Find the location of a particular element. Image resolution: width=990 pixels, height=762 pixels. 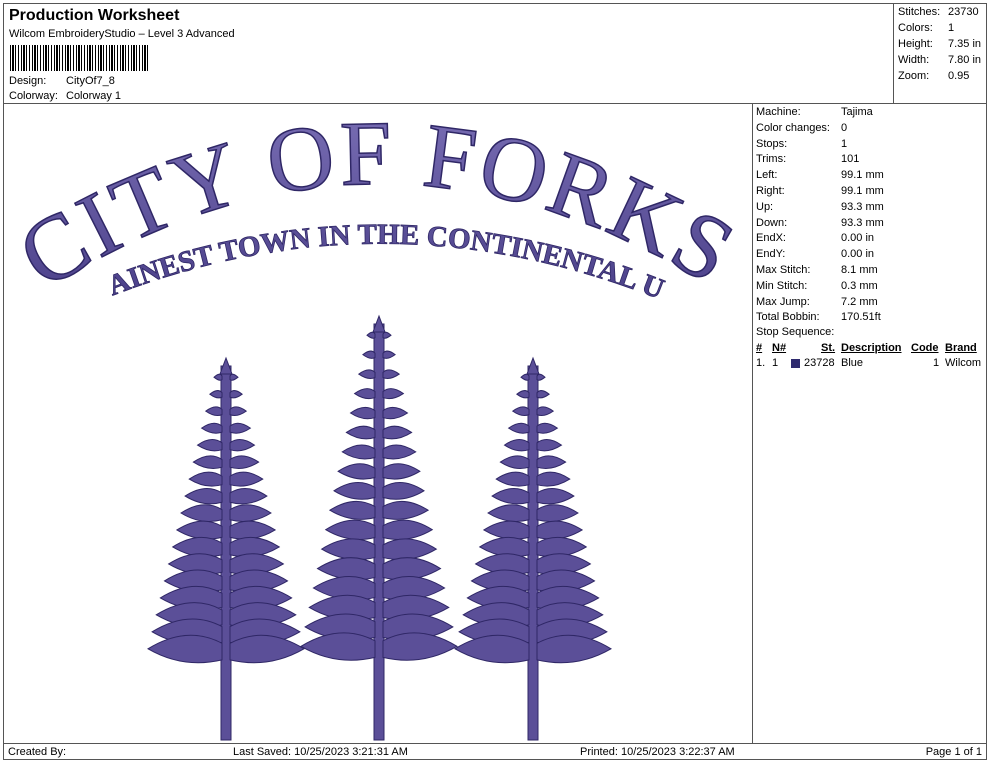

page-number: Page 1 of 1 is located at coordinates (953, 752).